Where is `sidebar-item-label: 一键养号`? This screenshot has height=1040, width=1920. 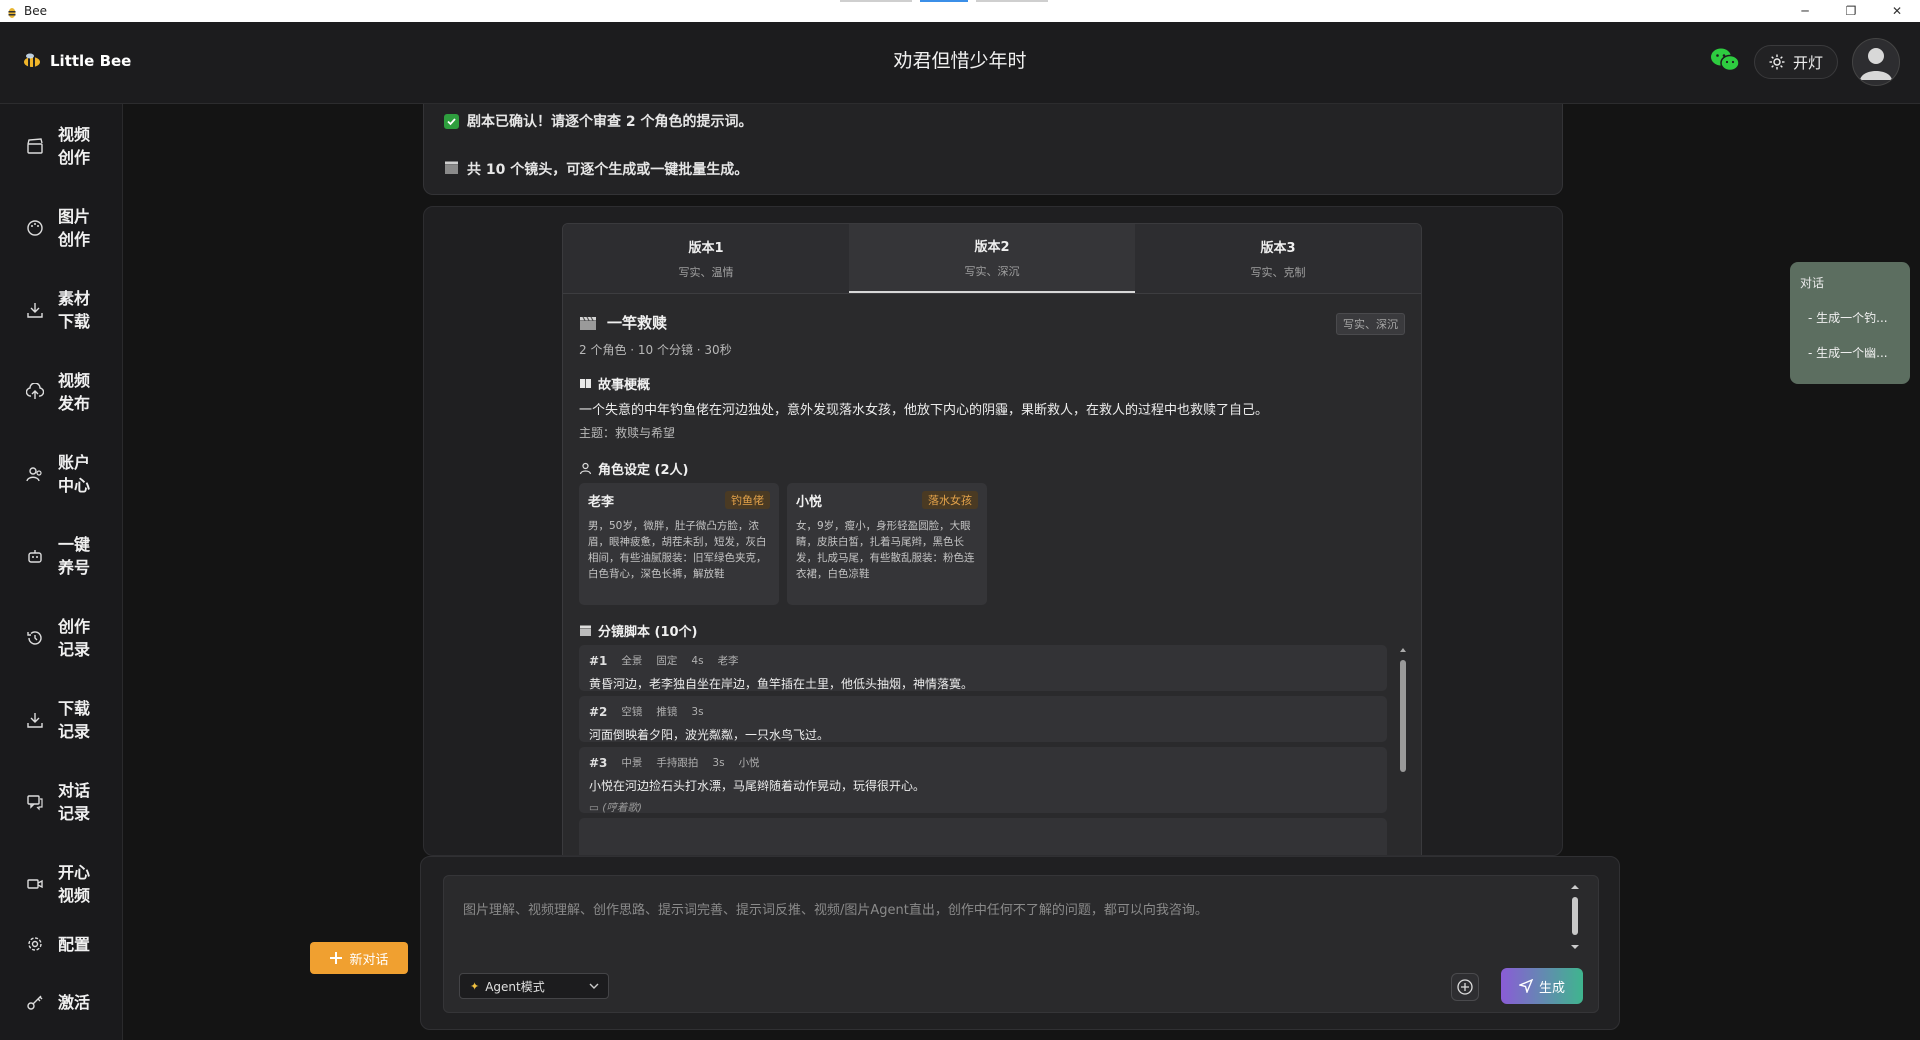
sidebar-item-label: 一键养号 is located at coordinates (74, 556).